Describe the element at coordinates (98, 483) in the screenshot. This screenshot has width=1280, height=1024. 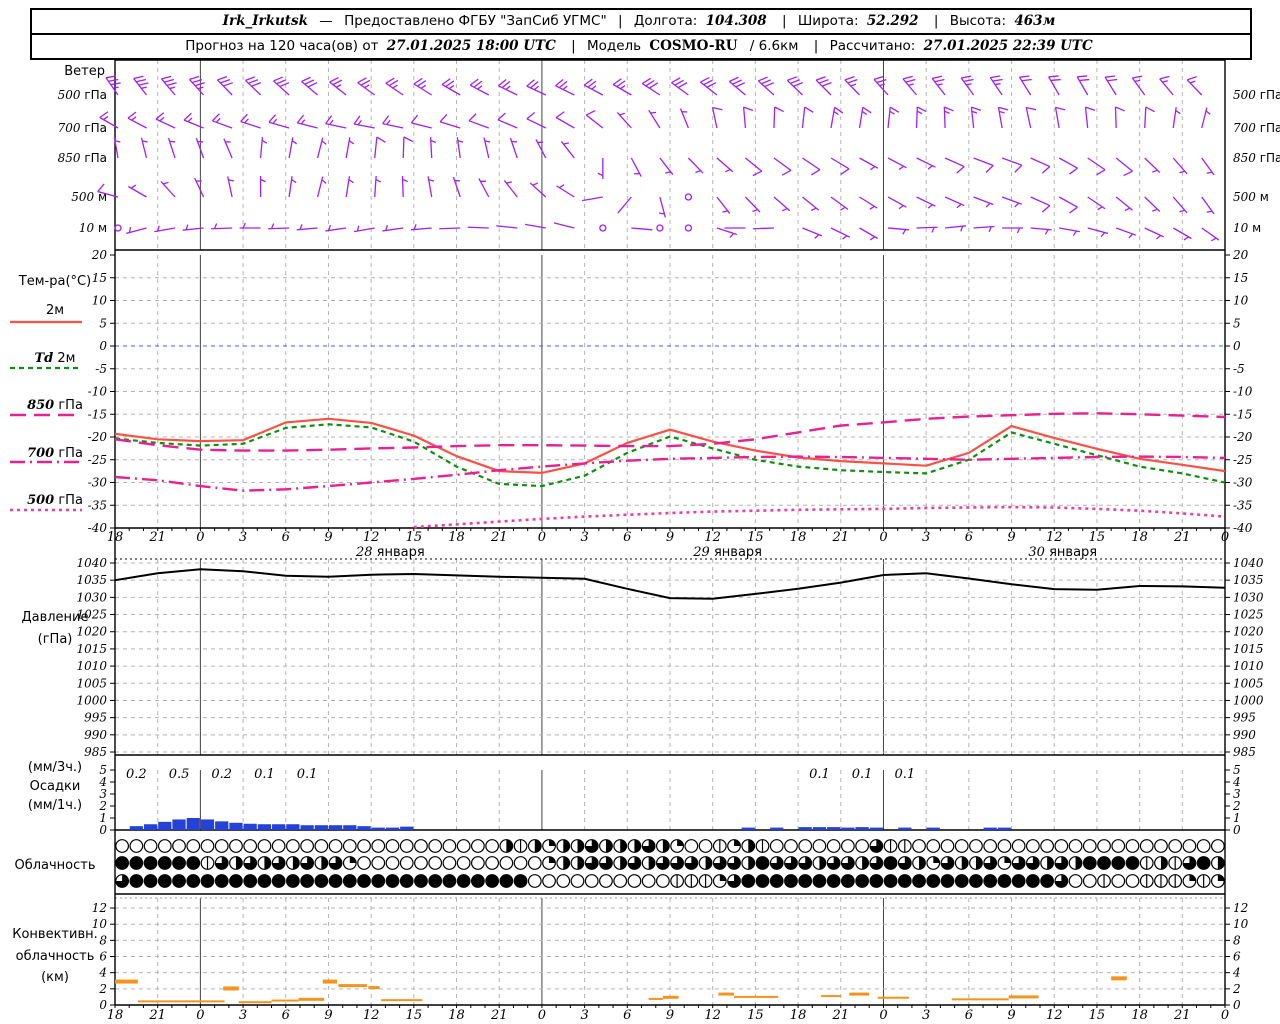
I see `svg-text: -30` at that location.